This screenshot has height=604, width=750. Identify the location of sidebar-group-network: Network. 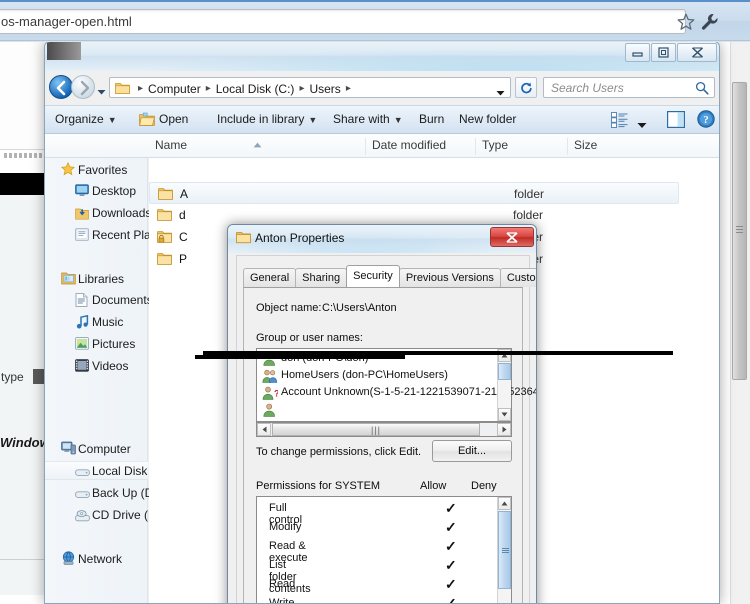
(100, 559).